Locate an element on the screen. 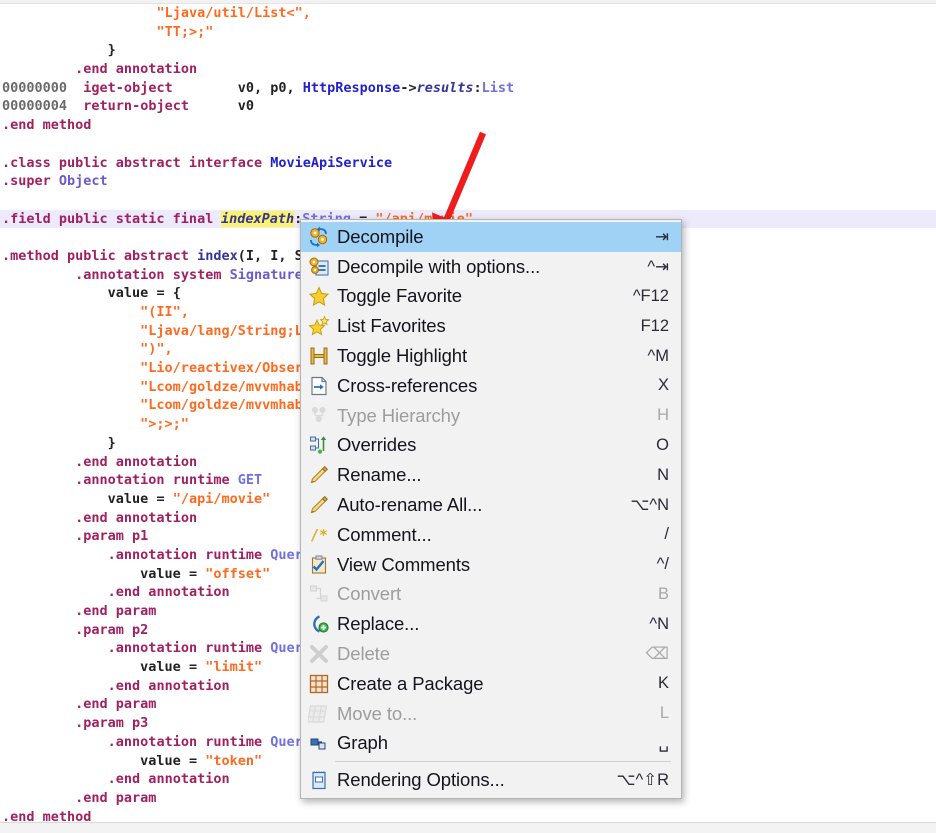 This screenshot has height=833, width=936. menu-item-shortcut: H is located at coordinates (663, 415).